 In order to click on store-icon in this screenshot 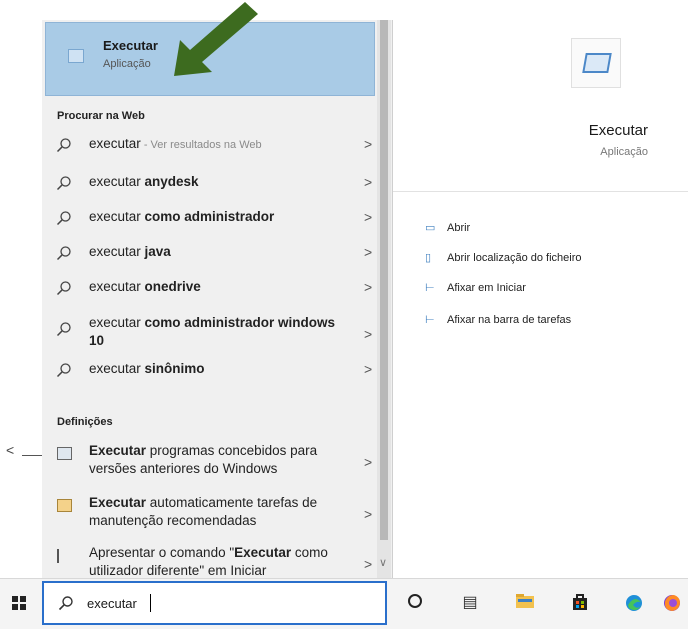, I will do `click(580, 603)`.